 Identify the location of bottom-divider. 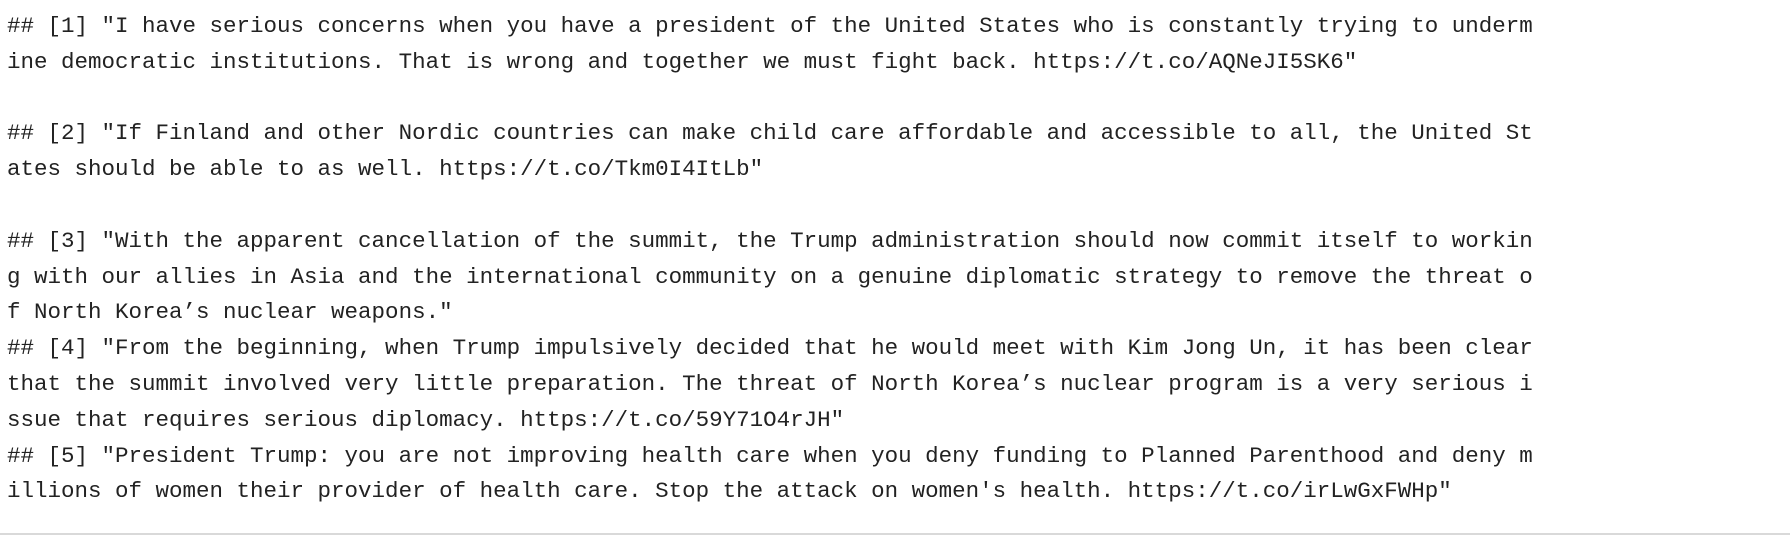
(895, 534).